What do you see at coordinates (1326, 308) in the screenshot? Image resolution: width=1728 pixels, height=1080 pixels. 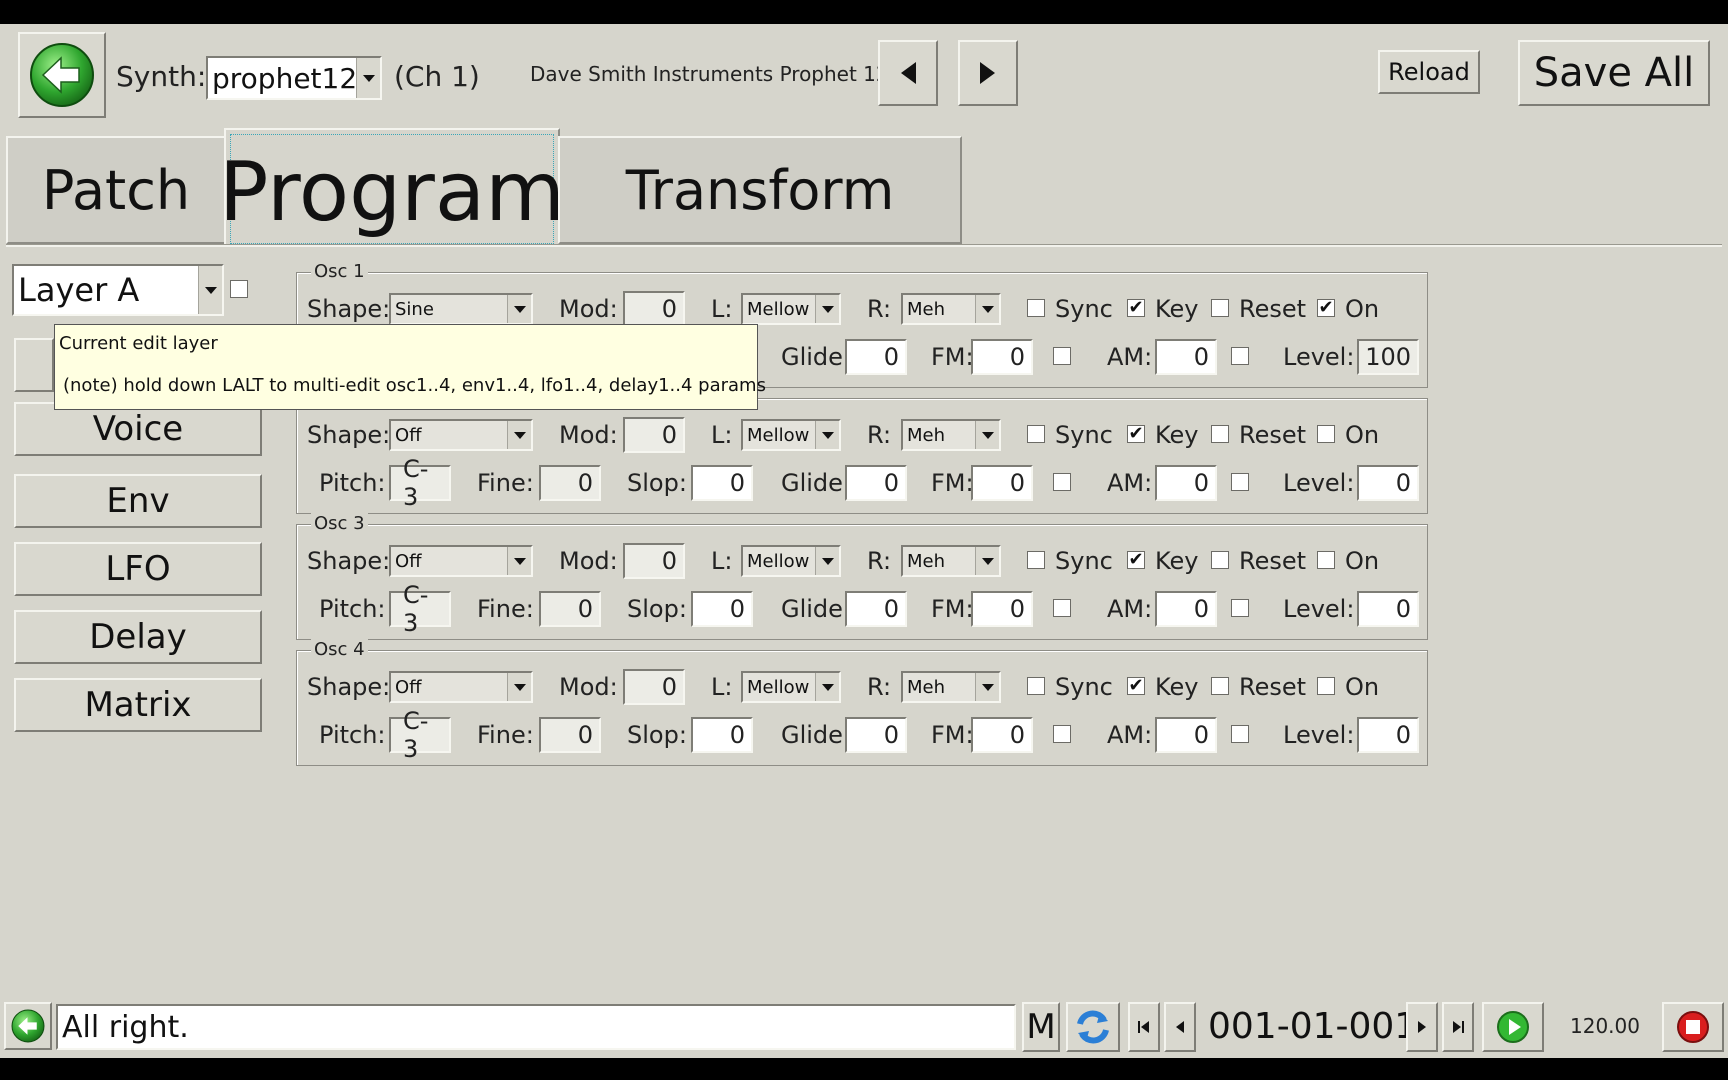 I see `on-checkbox: ✔` at bounding box center [1326, 308].